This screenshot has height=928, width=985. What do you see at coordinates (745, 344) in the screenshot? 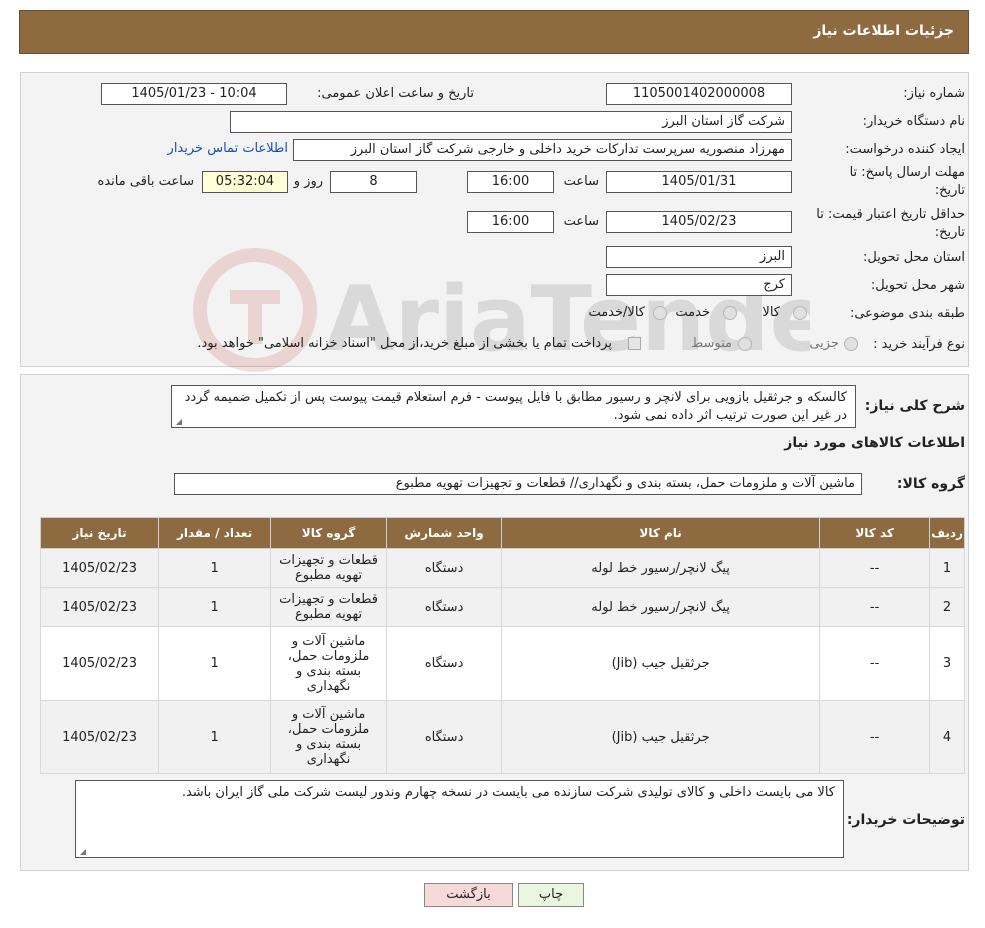
I see `process-medium-radio` at bounding box center [745, 344].